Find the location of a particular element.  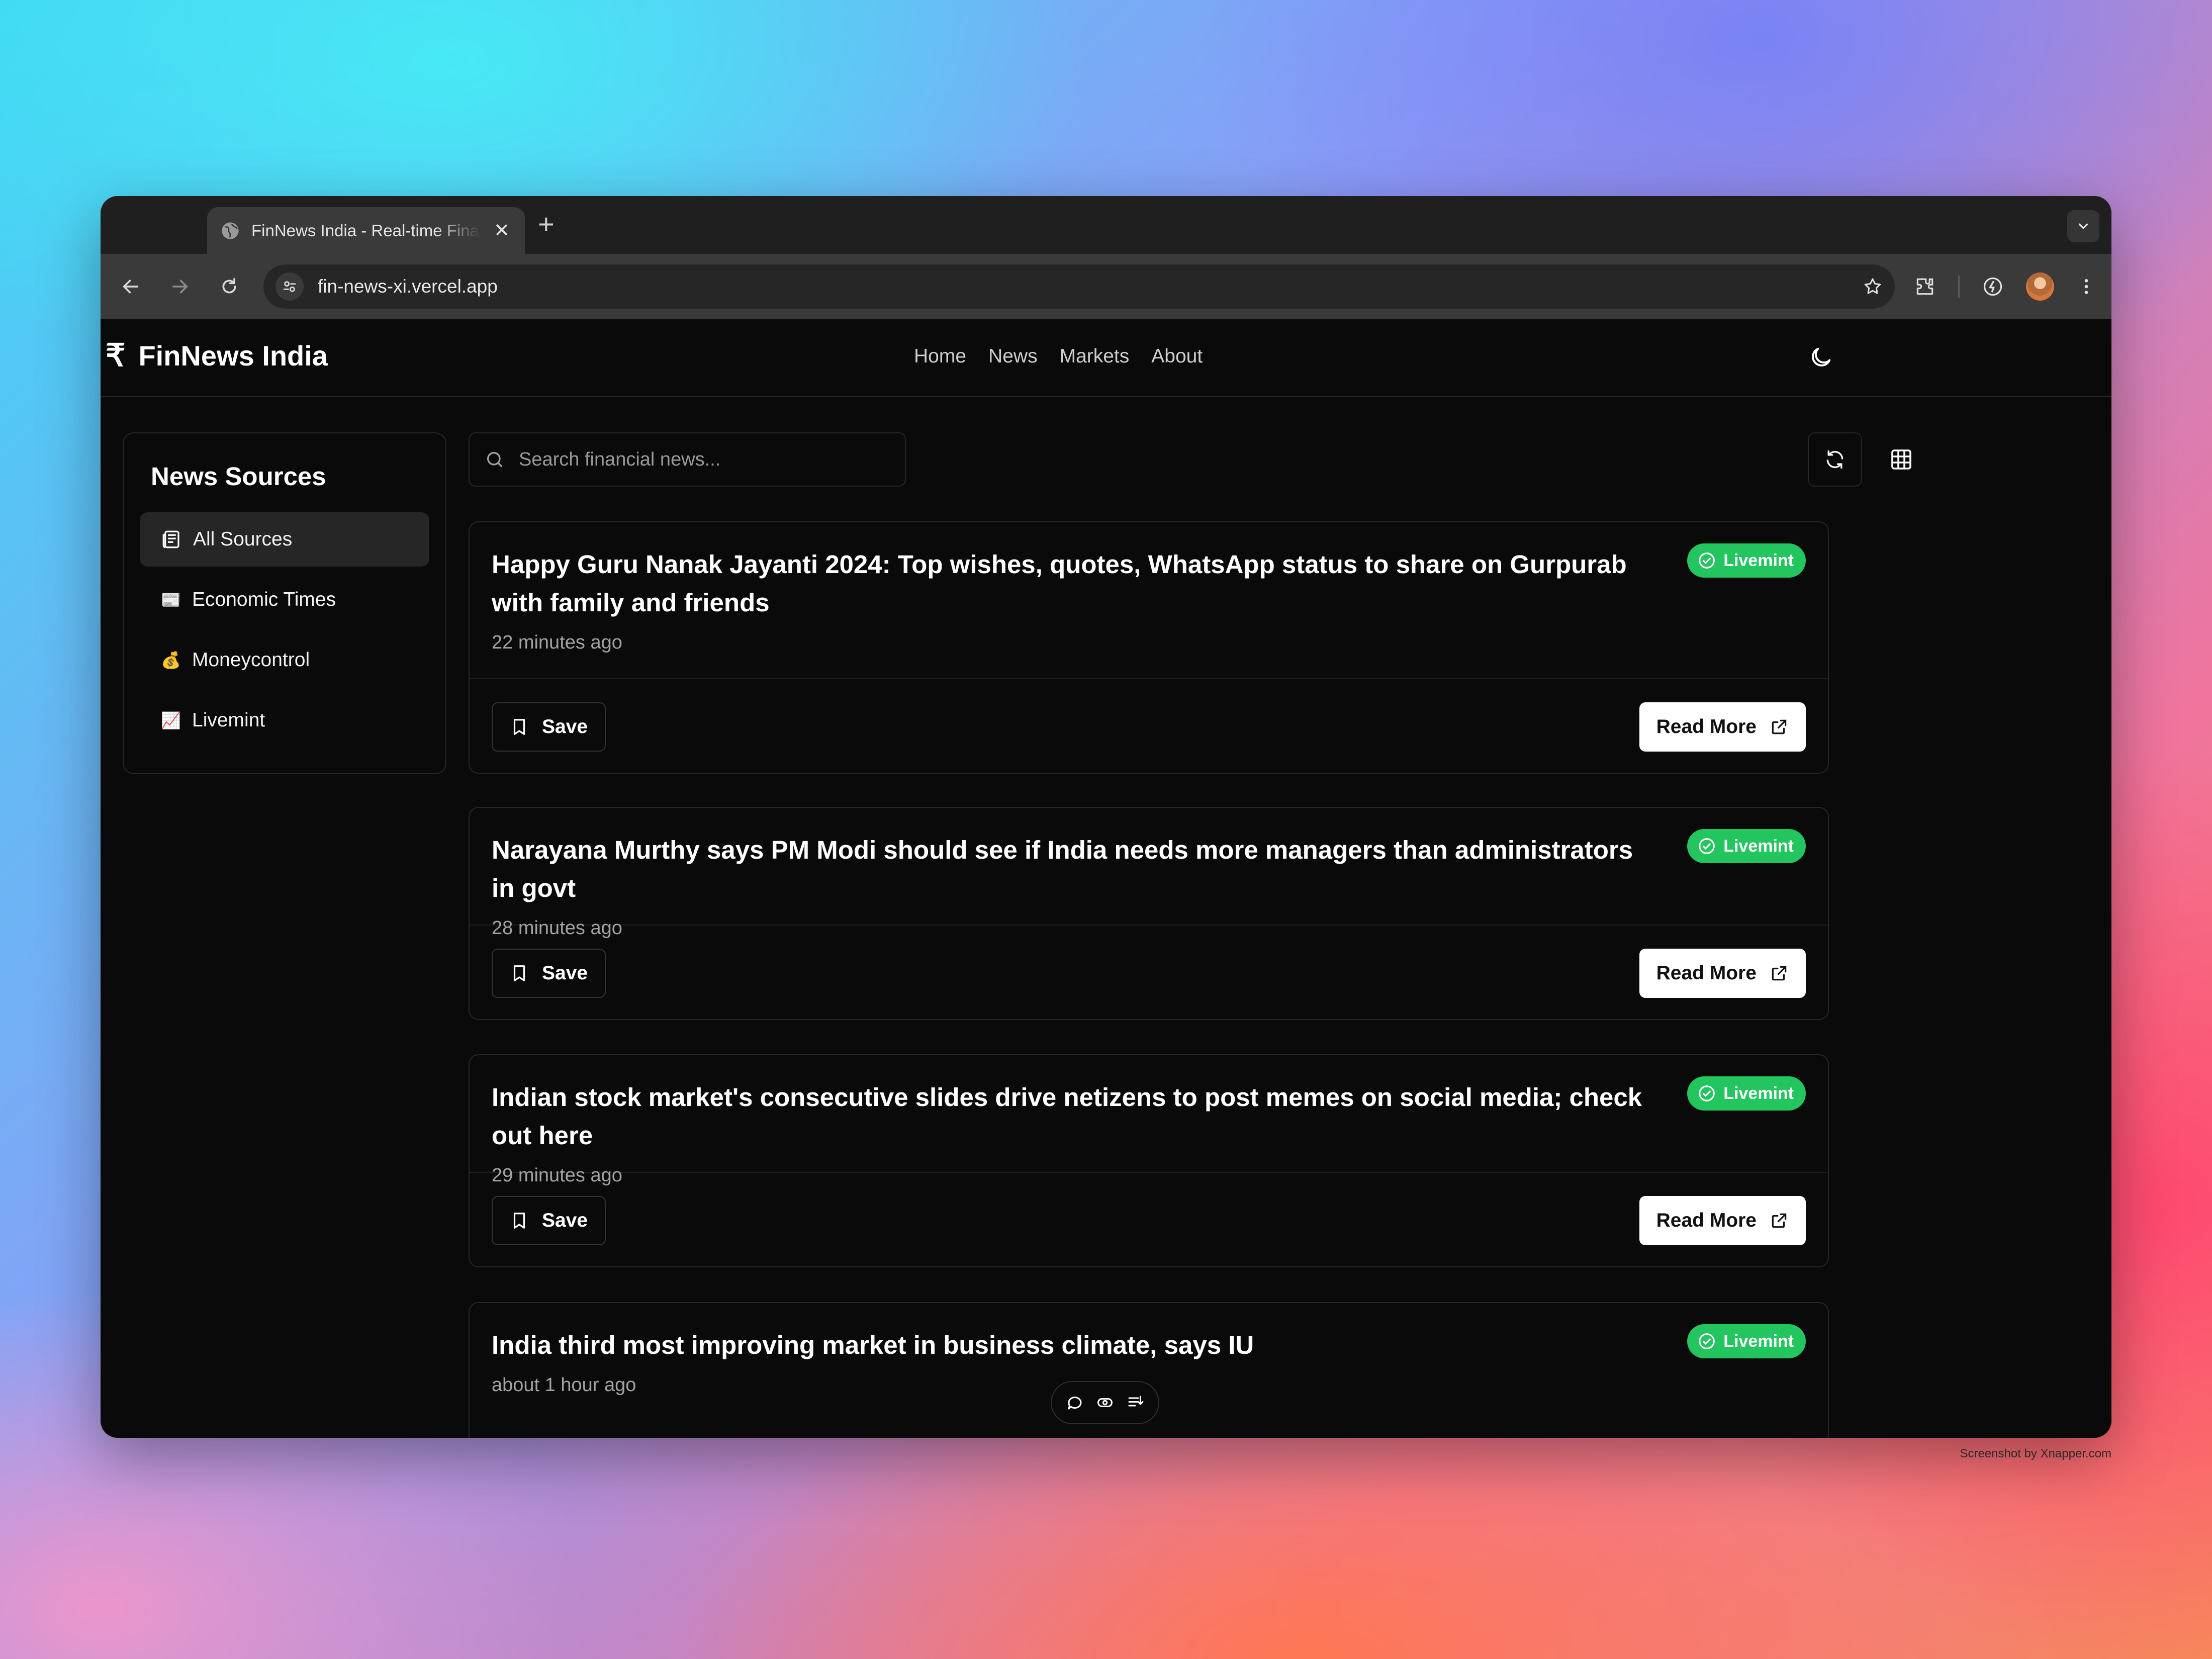

profile-avatar is located at coordinates (2040, 286).